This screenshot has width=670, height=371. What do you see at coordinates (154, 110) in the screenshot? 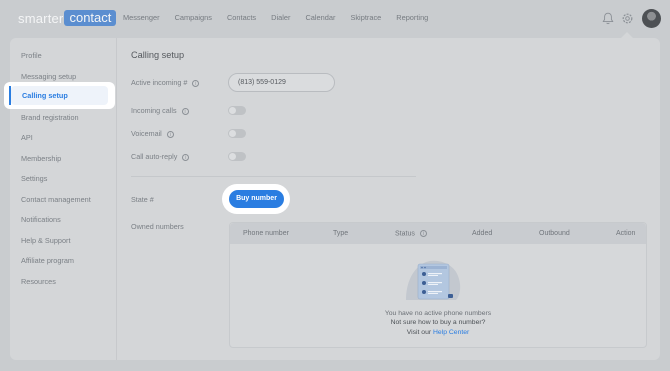
I see `incoming-calls-label: Incoming calls` at bounding box center [154, 110].